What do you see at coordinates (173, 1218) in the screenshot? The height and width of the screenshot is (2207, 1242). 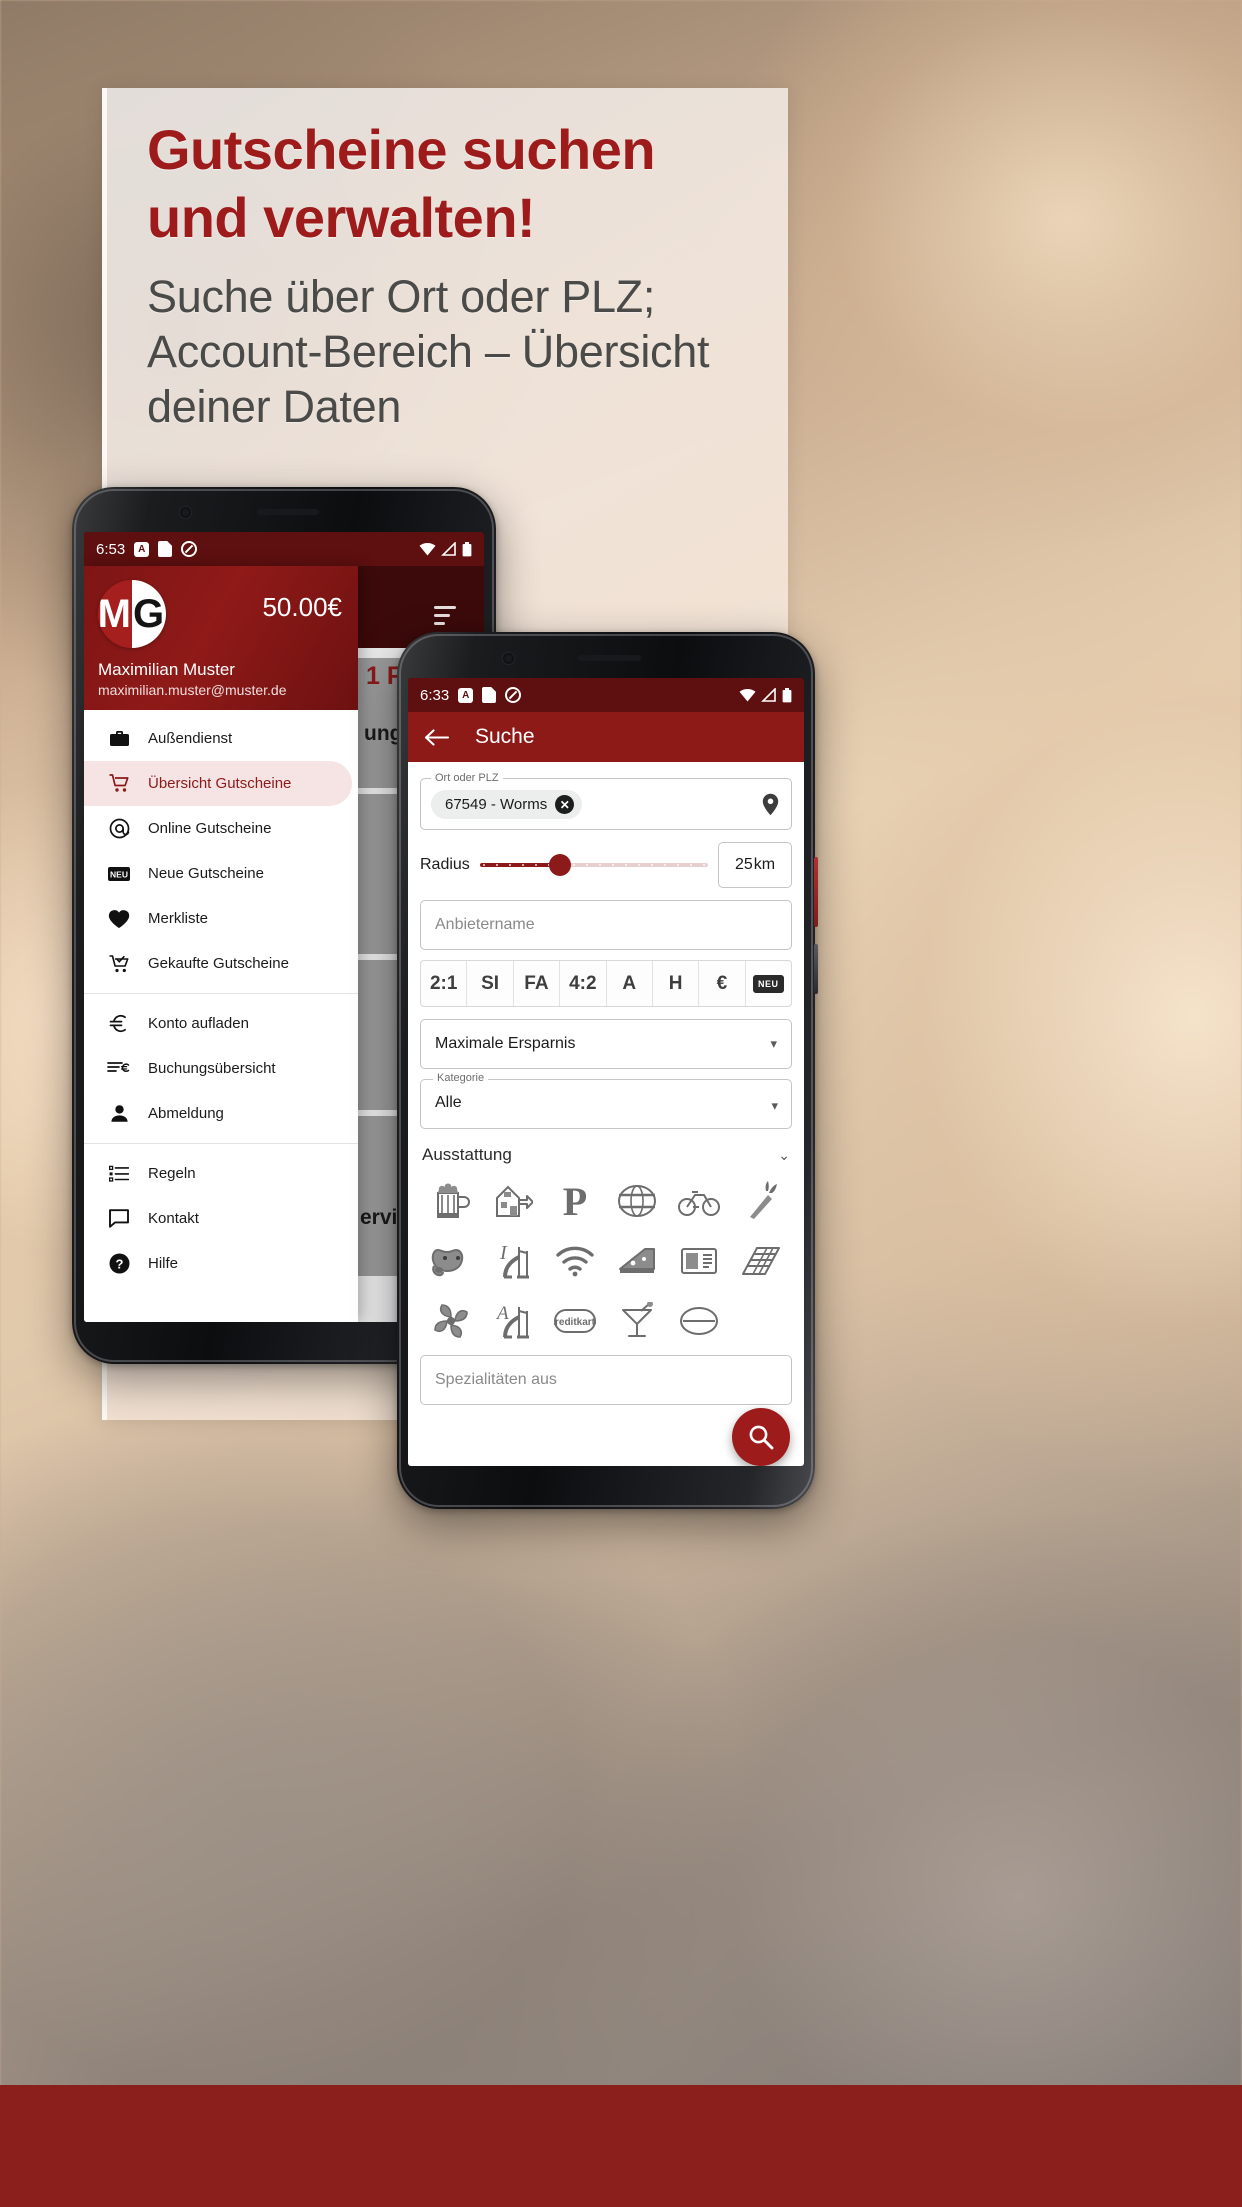 I see `sidebar-item-label: Kontakt` at bounding box center [173, 1218].